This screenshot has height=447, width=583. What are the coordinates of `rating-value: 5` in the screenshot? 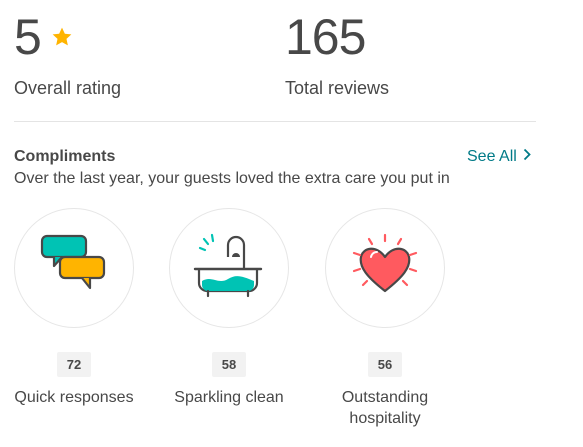 It's located at (28, 37).